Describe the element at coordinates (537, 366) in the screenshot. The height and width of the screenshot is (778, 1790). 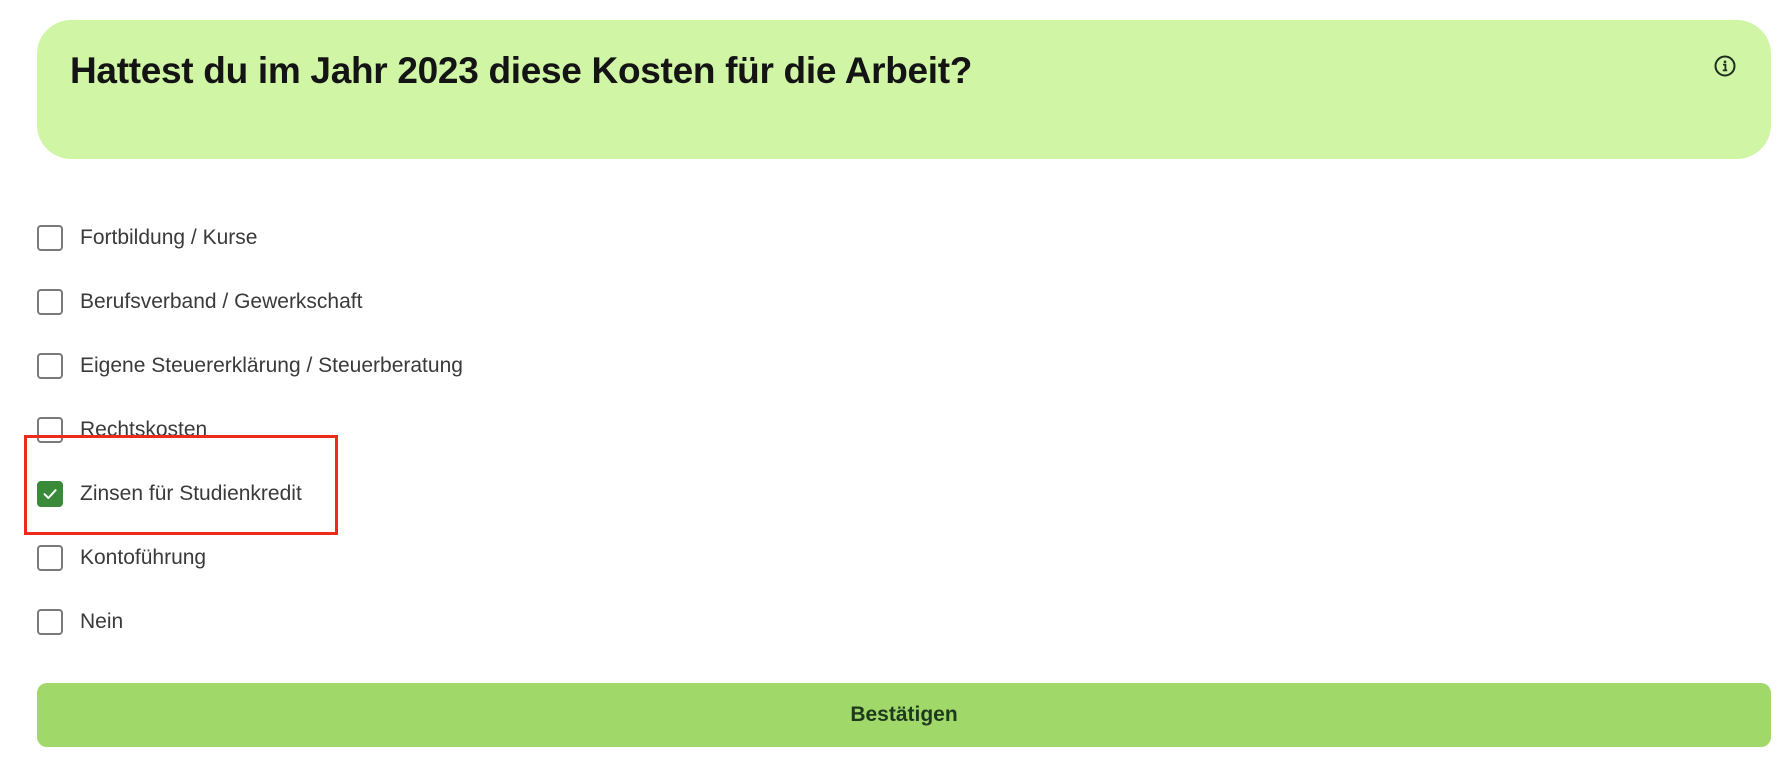
I see `option-steuerberatung: Eigene Steuererklärung / Steuerberatung` at that location.